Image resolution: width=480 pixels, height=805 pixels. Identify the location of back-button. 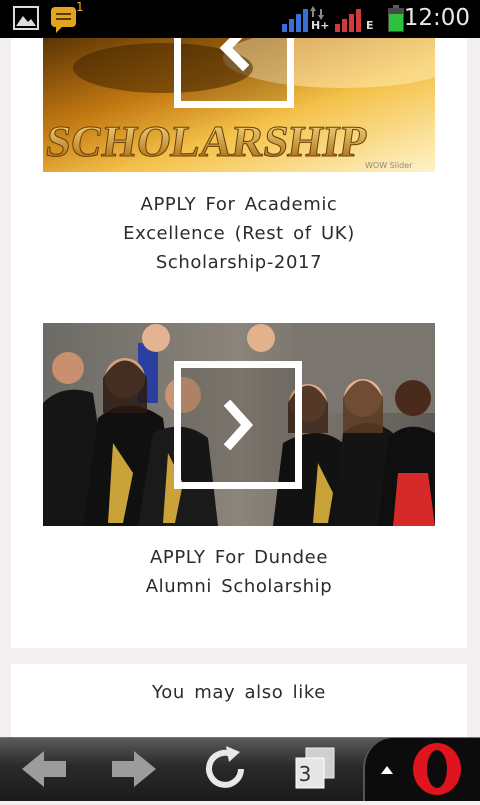
(44, 769).